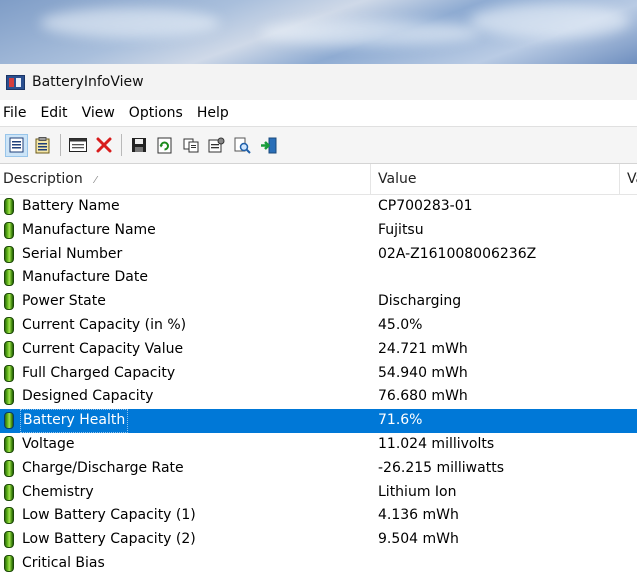  Describe the element at coordinates (318, 32) in the screenshot. I see `desktop-background` at that location.